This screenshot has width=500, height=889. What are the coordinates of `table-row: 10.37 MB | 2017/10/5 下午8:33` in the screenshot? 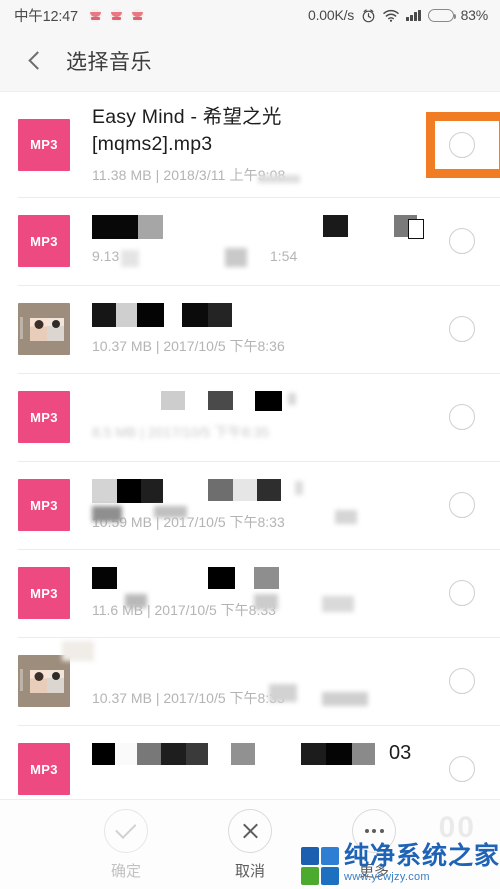 It's located at (250, 681).